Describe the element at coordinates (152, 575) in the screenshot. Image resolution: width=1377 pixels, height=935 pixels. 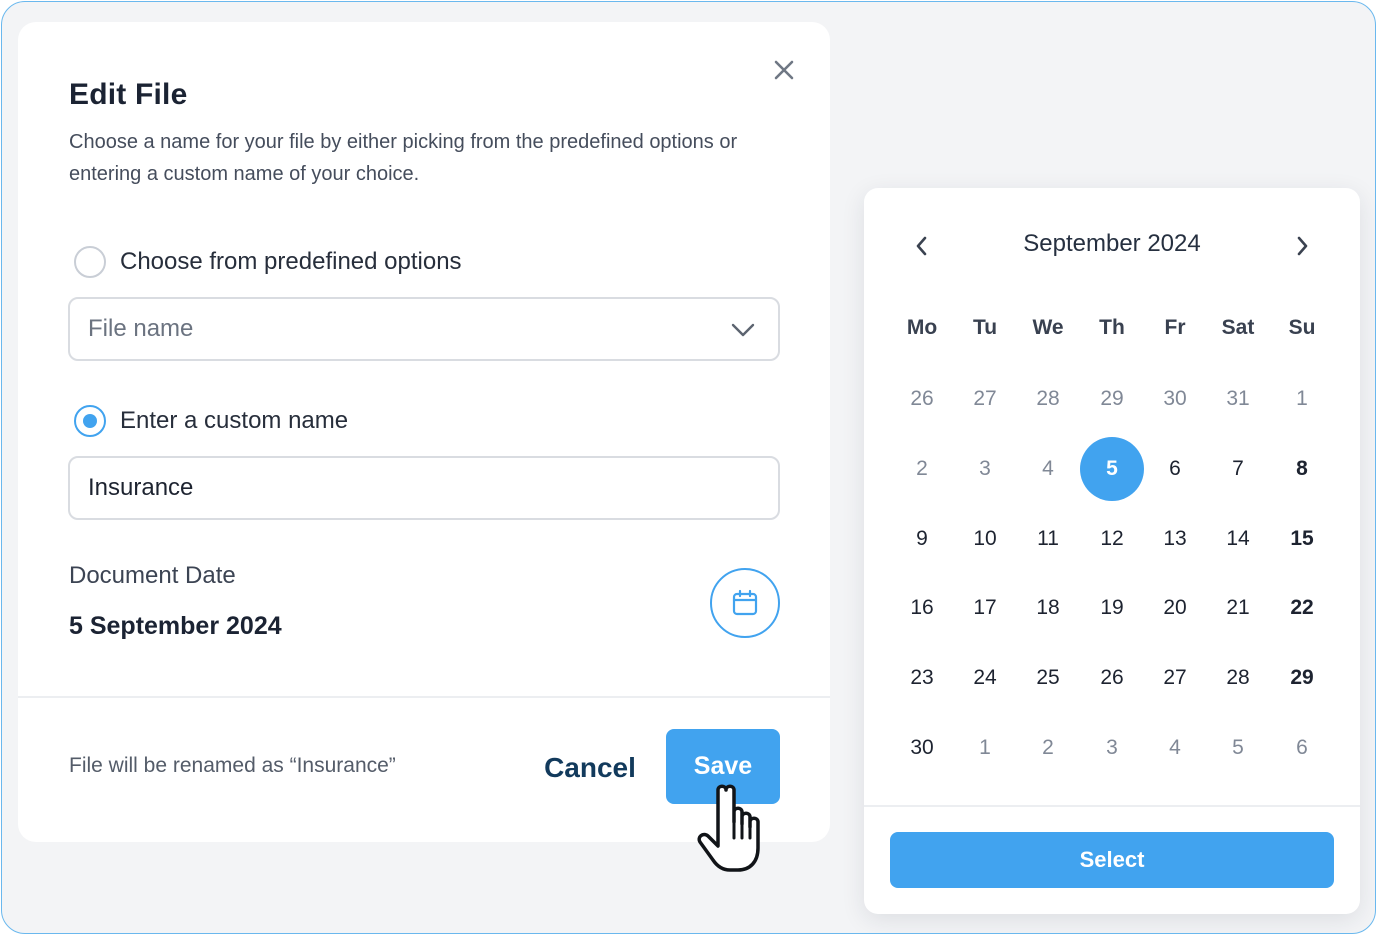
I see `document-date-label: Document Date` at that location.